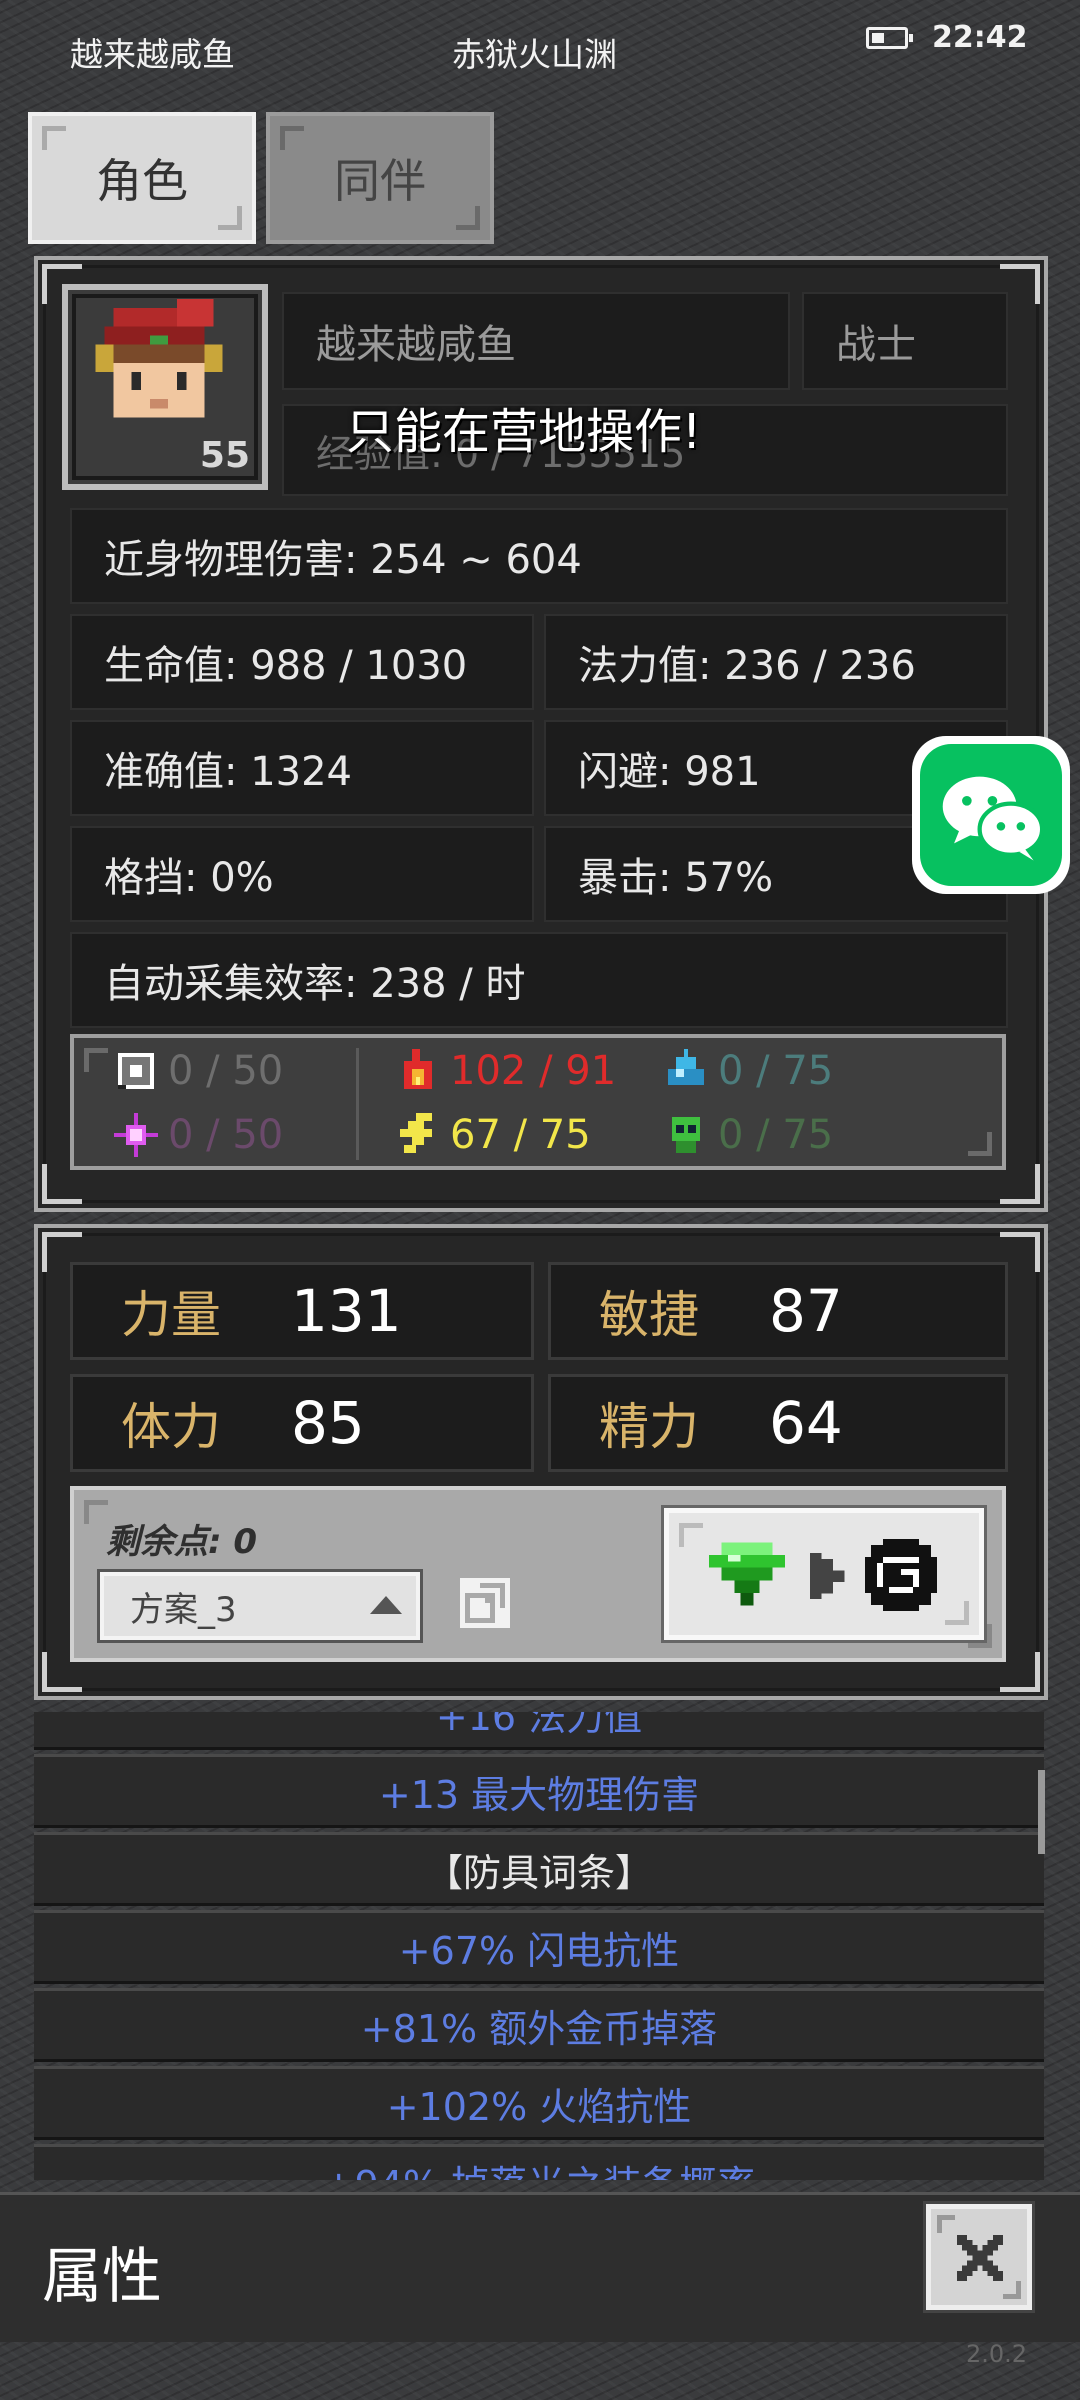 The image size is (1080, 2400). I want to click on gem-convert-button, so click(824, 1574).